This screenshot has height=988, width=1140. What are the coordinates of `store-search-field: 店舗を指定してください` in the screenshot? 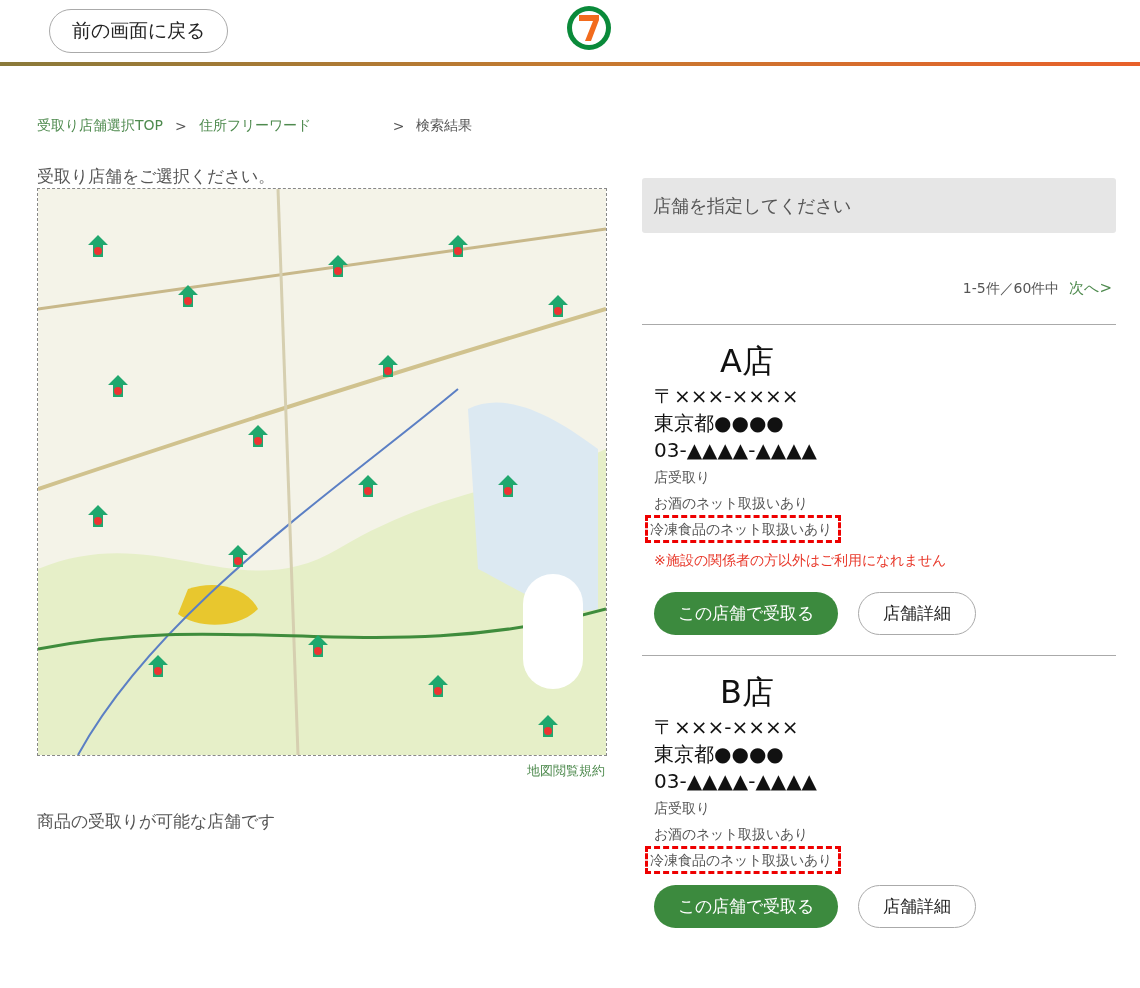 It's located at (879, 205).